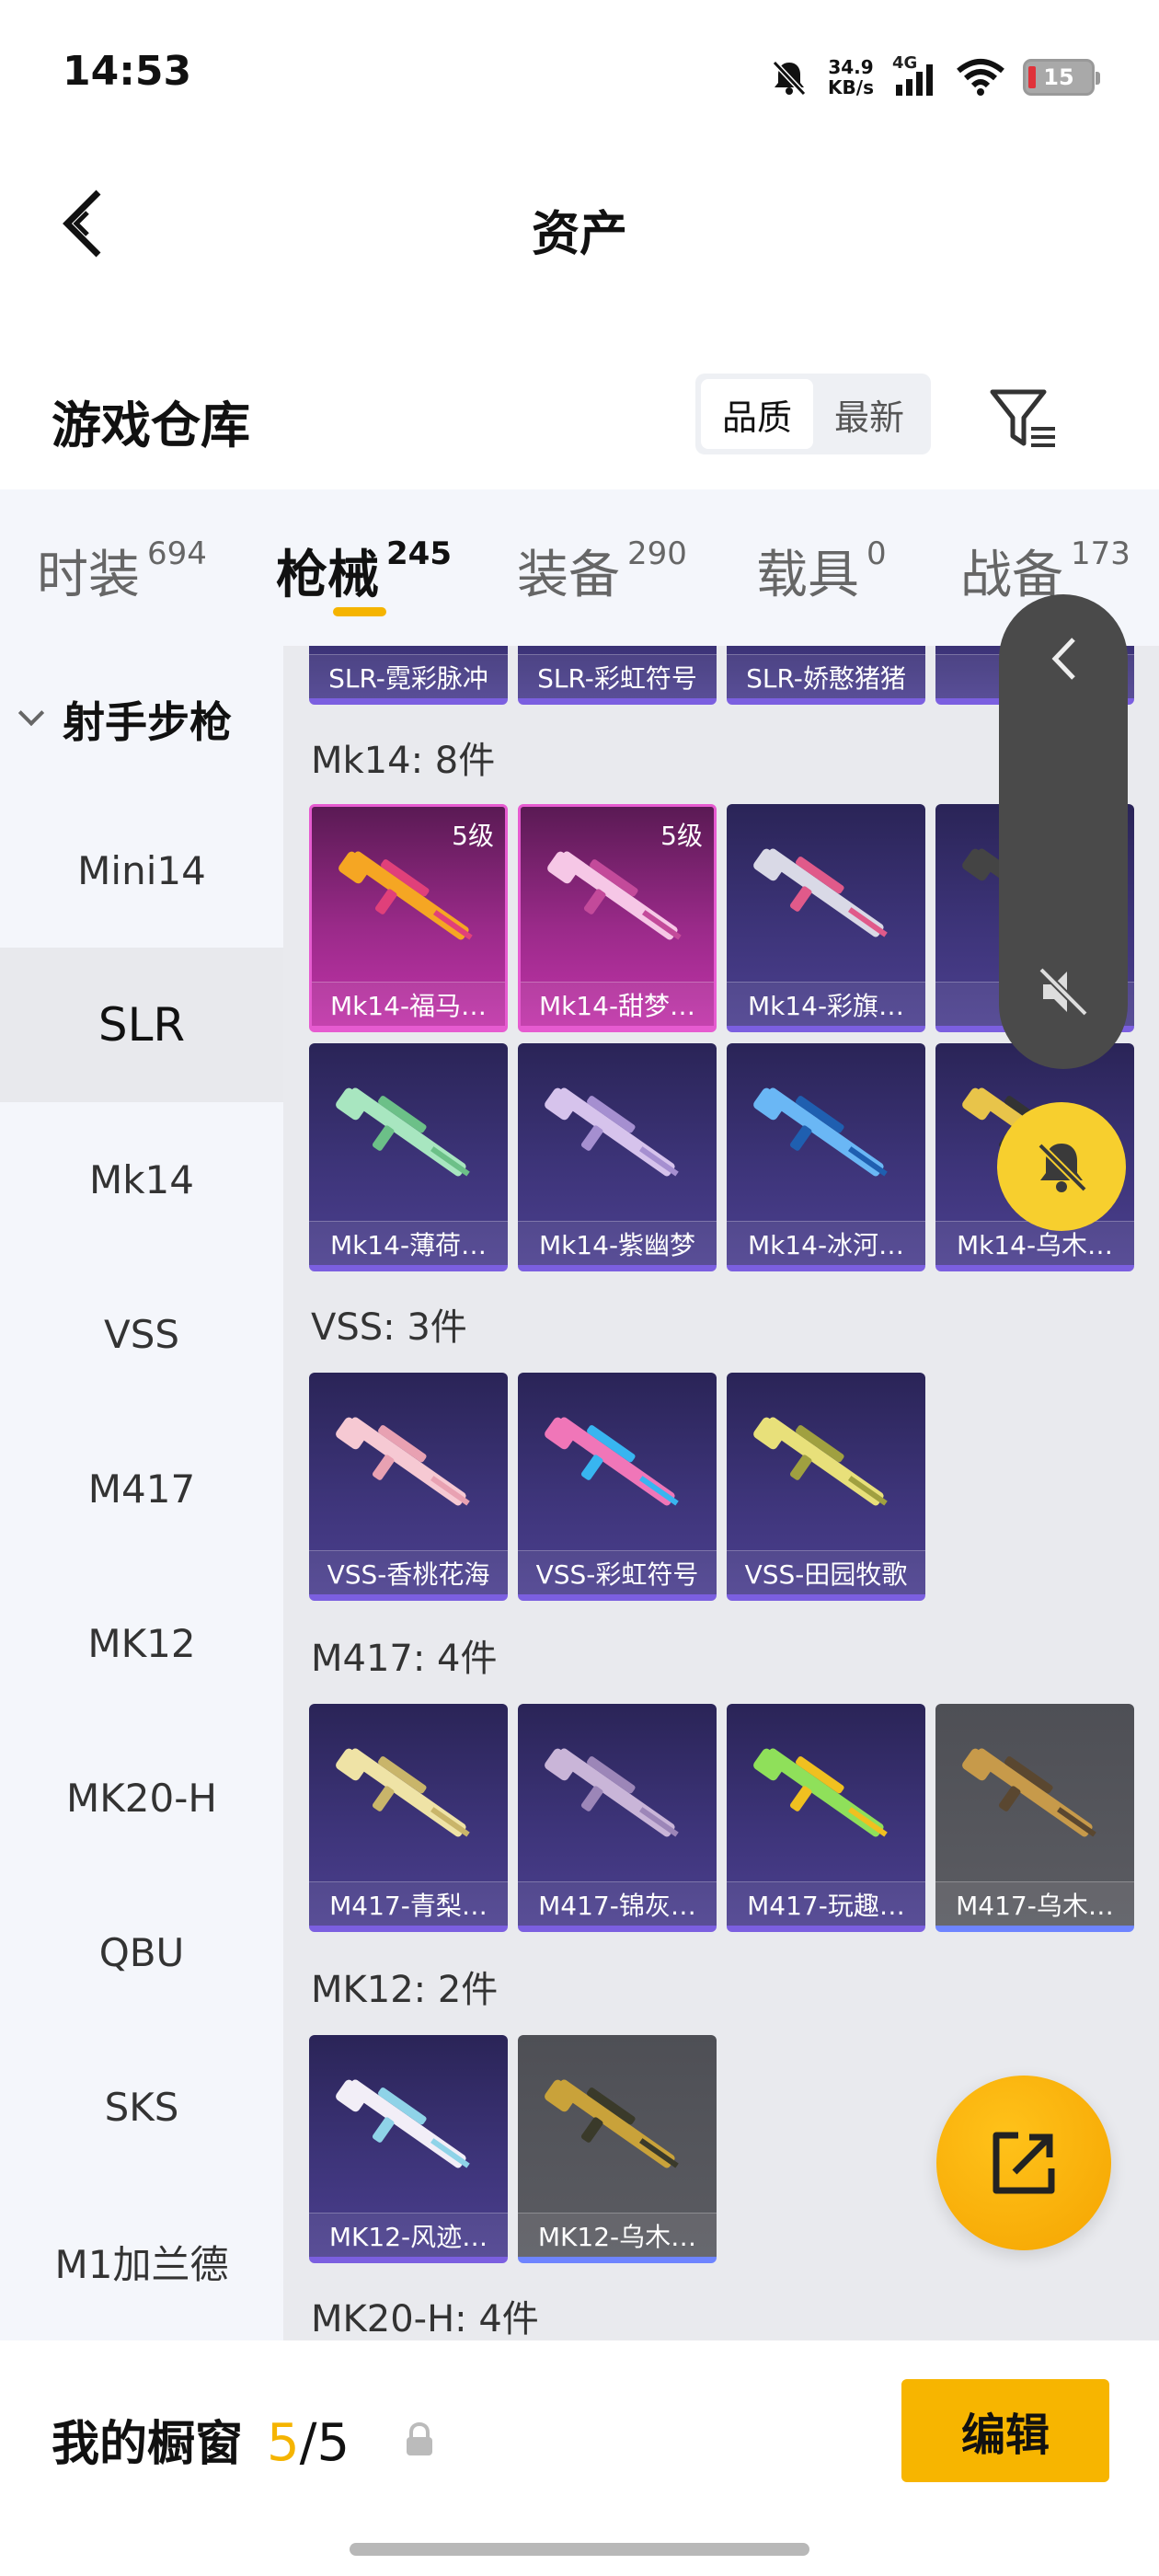  What do you see at coordinates (327, 575) in the screenshot?
I see `tab-label: 枪械` at bounding box center [327, 575].